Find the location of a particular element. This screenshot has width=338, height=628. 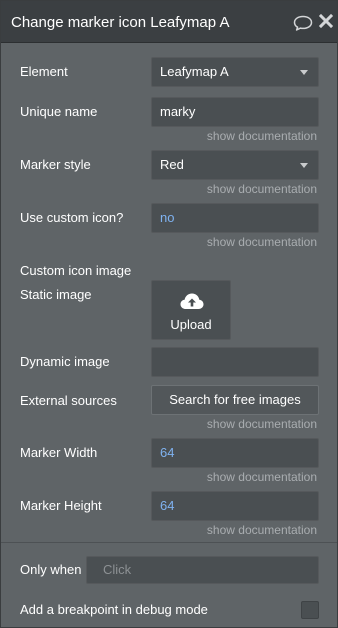

element-value: Leafymap A is located at coordinates (194, 71).